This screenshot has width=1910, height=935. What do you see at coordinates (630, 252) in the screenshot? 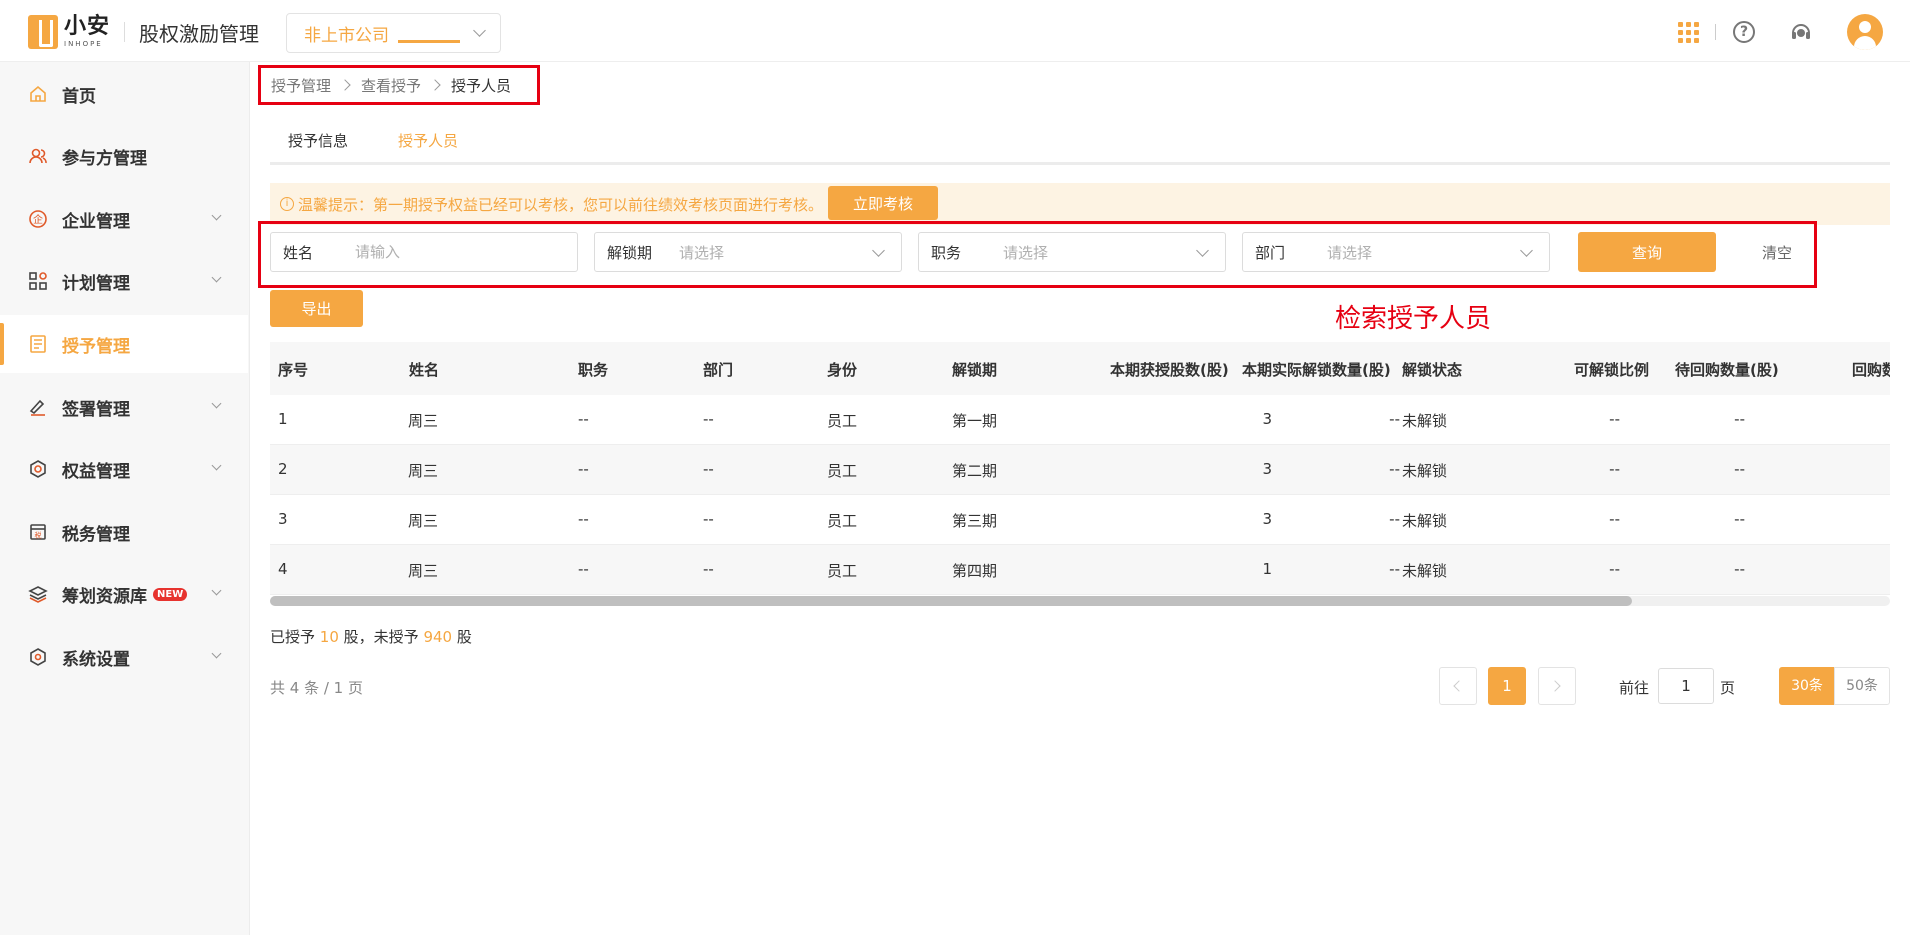
I see `unlock-period-label: 解锁期` at bounding box center [630, 252].